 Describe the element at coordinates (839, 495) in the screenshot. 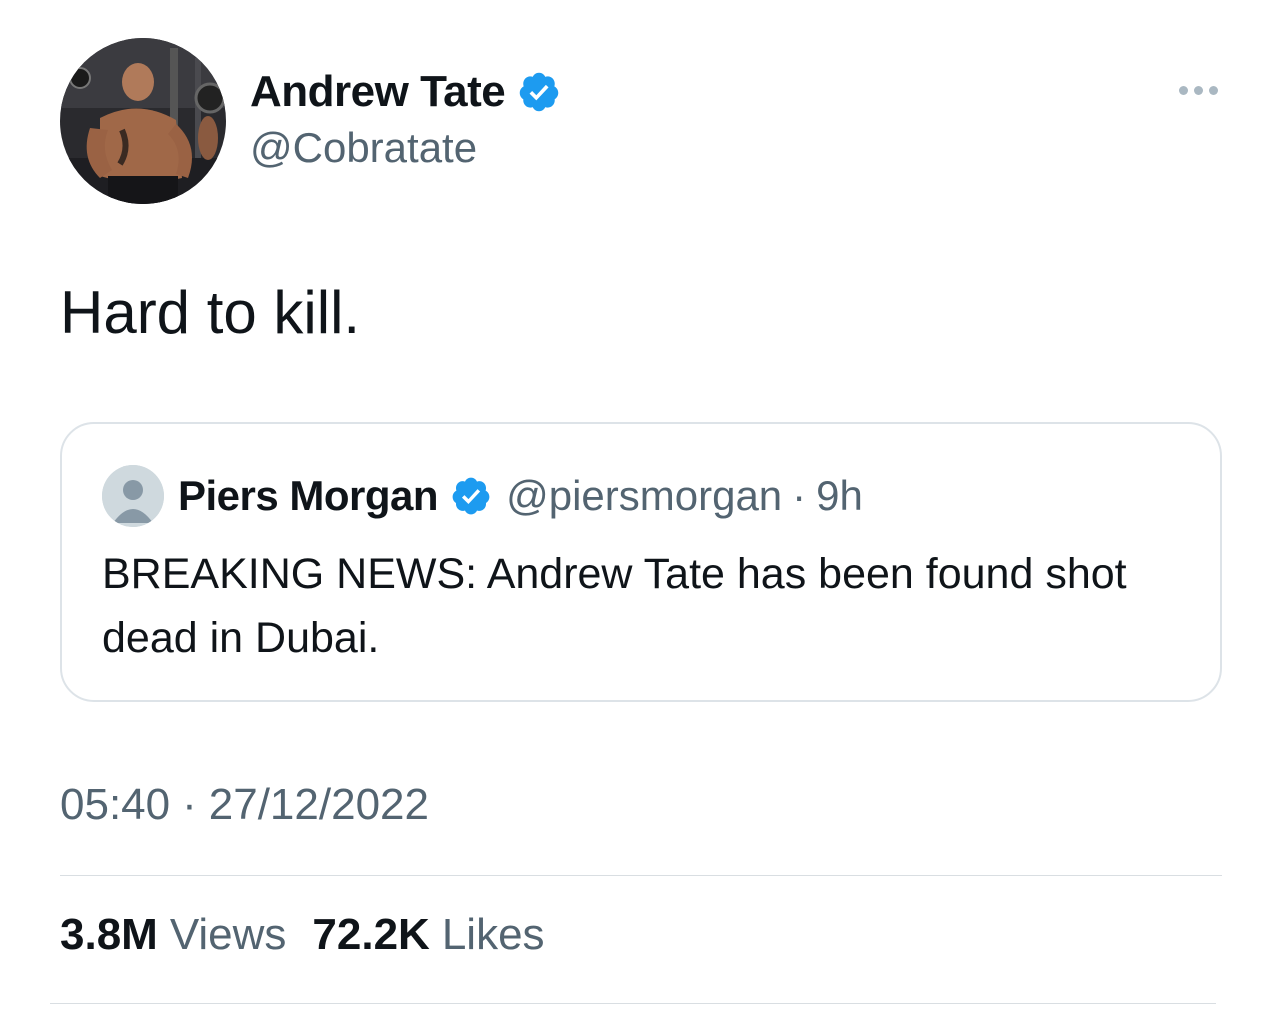

I see `quoted-time-ago: 9h` at that location.